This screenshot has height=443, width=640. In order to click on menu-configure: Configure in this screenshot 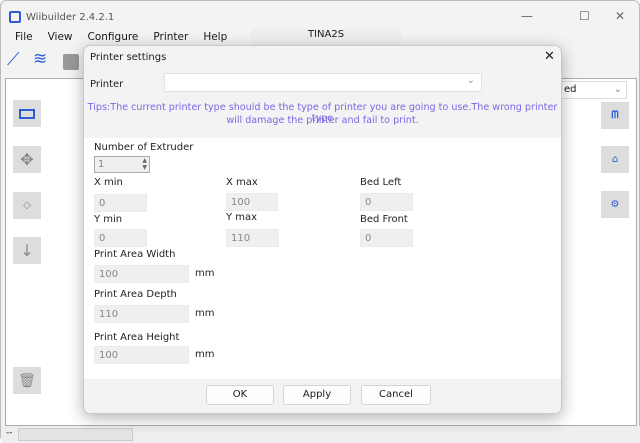, I will do `click(113, 37)`.